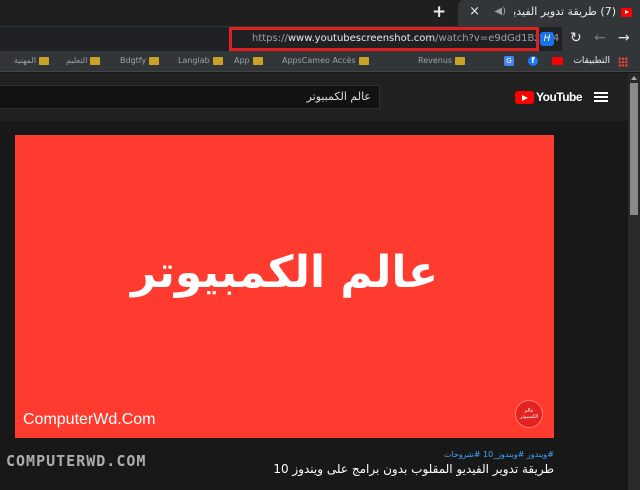  Describe the element at coordinates (76, 461) in the screenshot. I see `watermark: COMPUTERWD.COM` at that location.